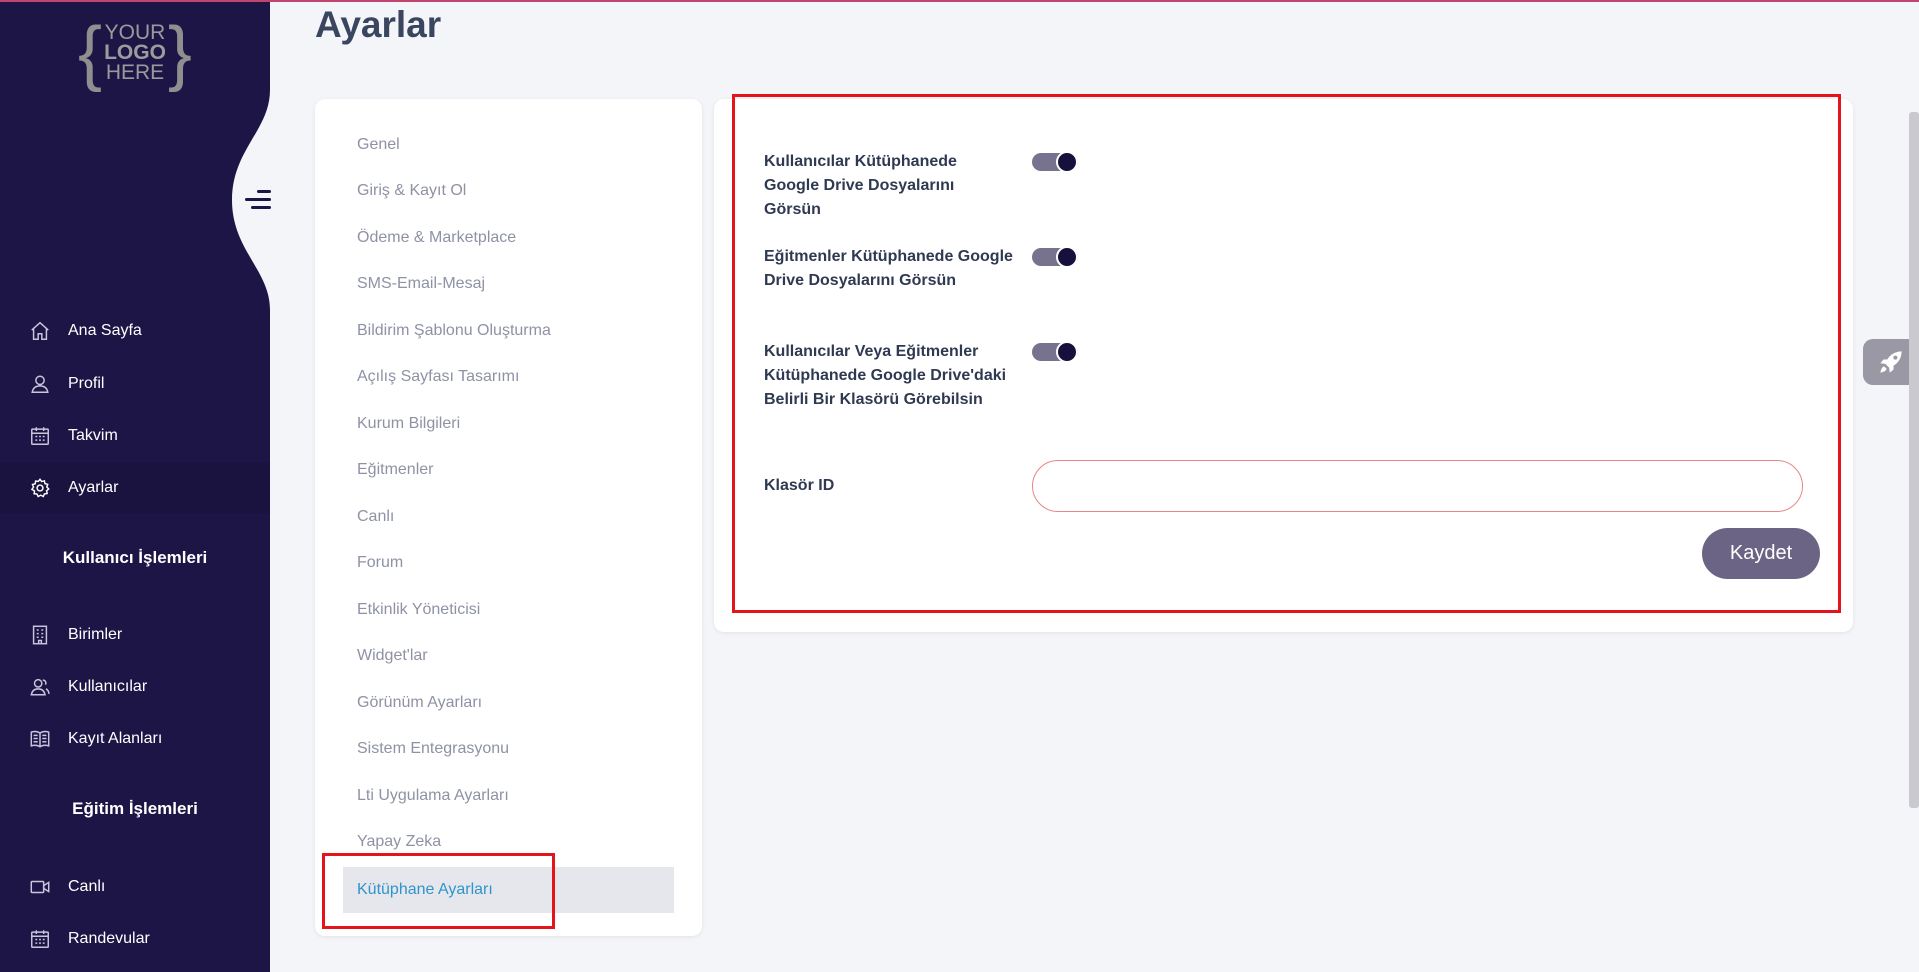  Describe the element at coordinates (135, 72) in the screenshot. I see `logo-line-3: HERE` at that location.